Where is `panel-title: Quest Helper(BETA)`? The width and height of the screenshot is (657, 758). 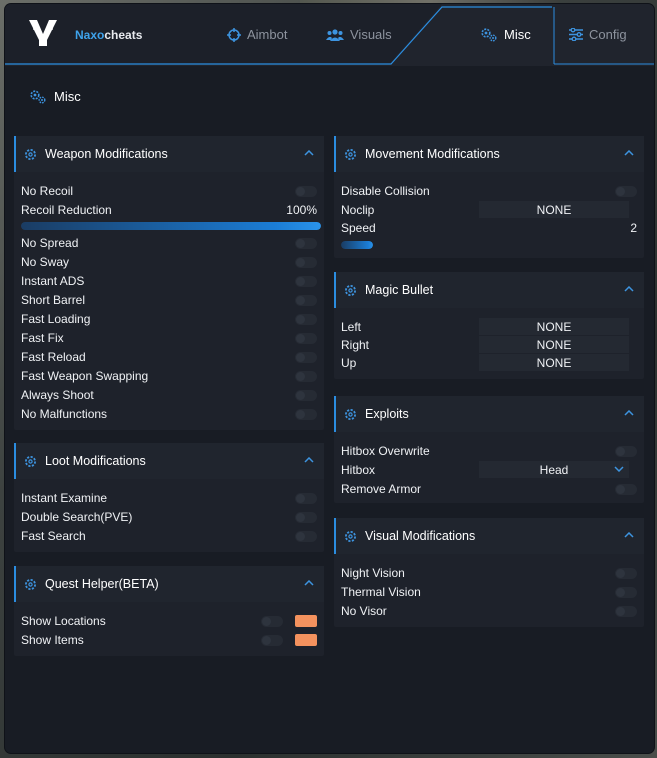 panel-title: Quest Helper(BETA) is located at coordinates (102, 584).